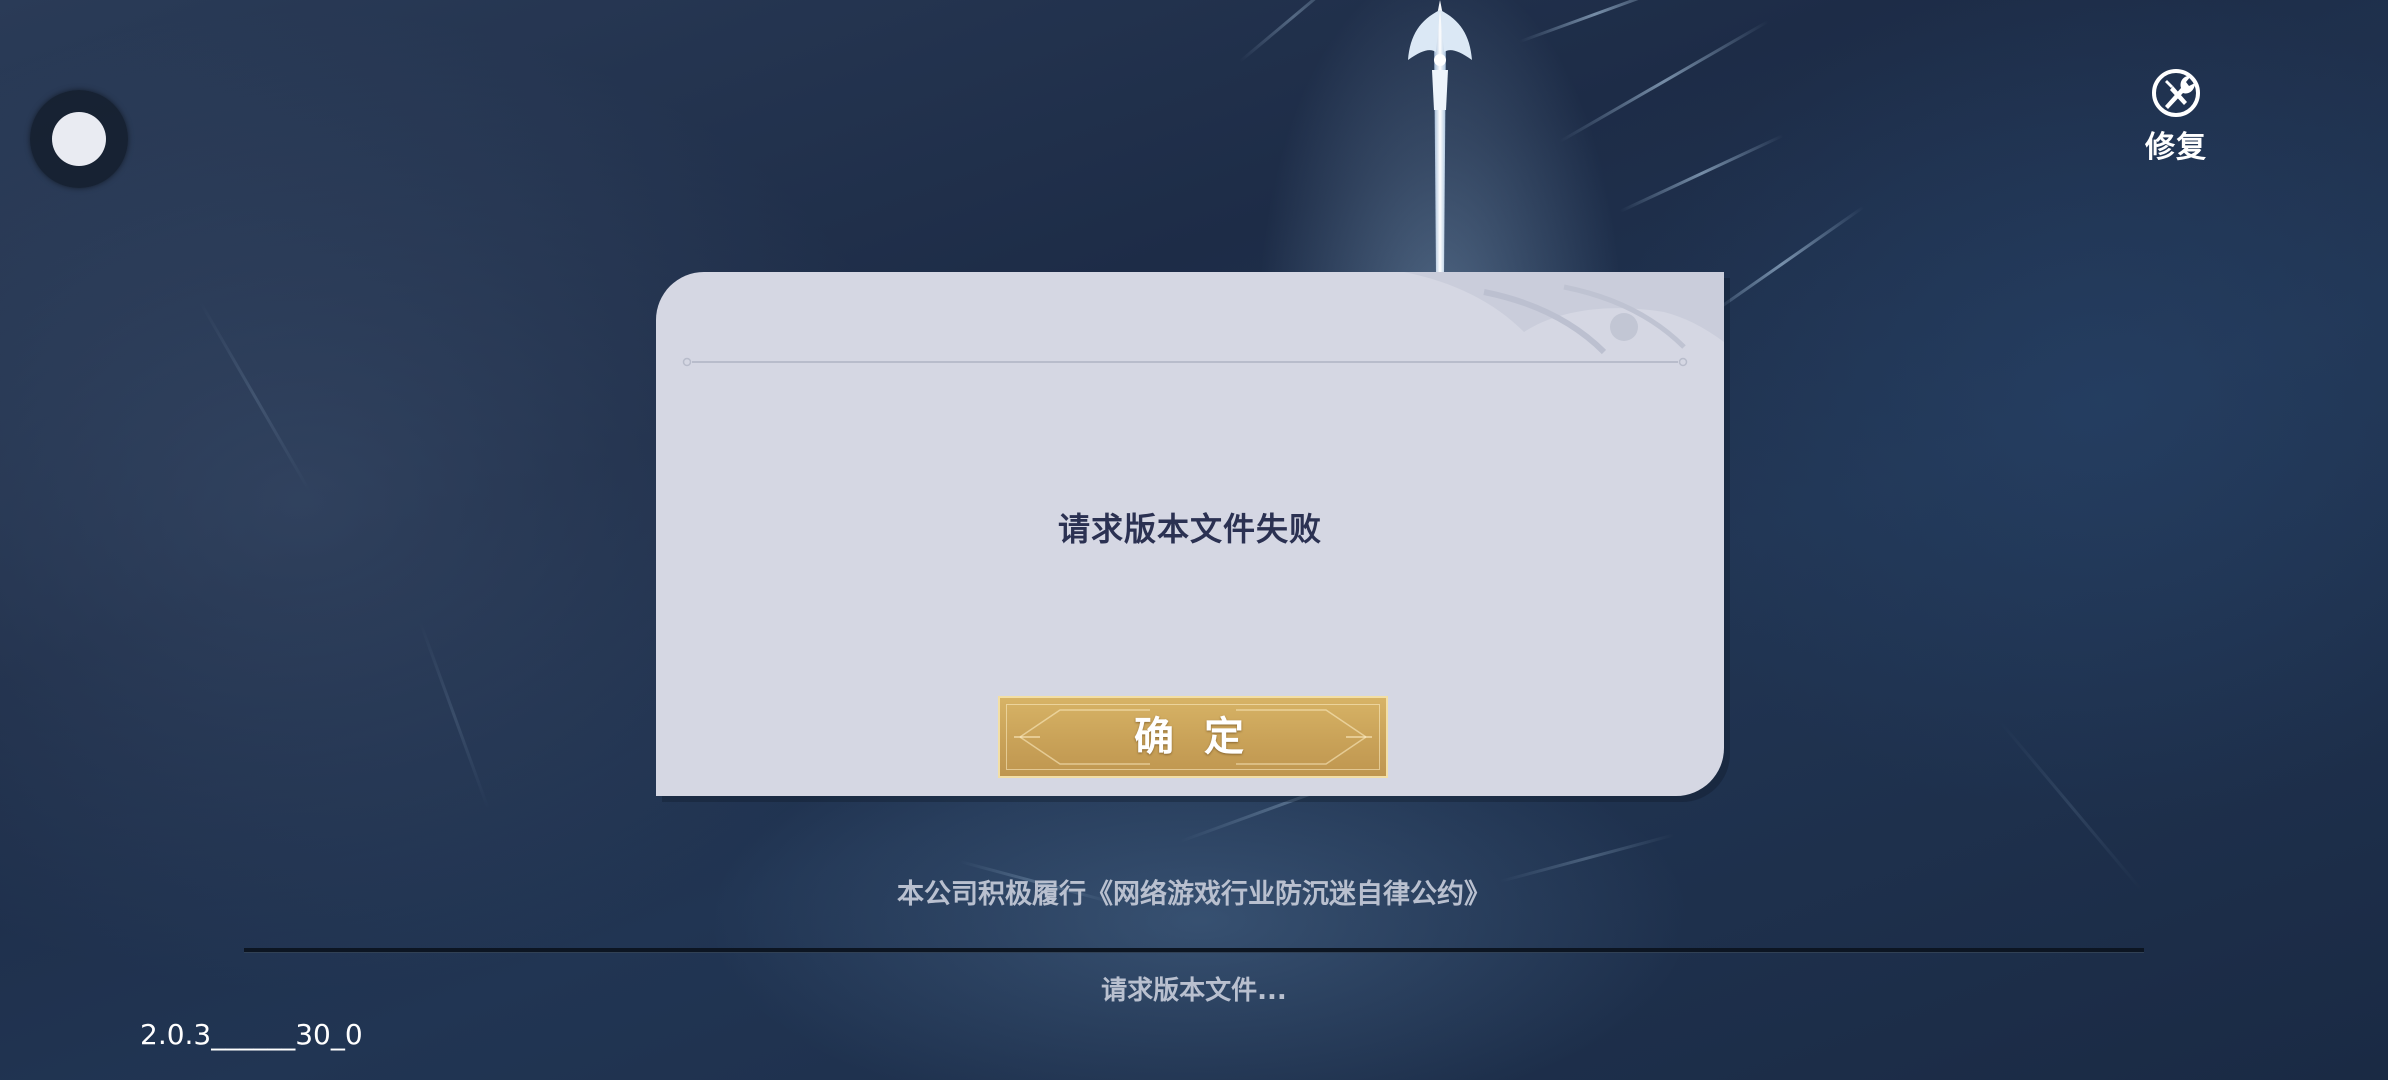  I want to click on dialog-ornament, so click(1564, 313).